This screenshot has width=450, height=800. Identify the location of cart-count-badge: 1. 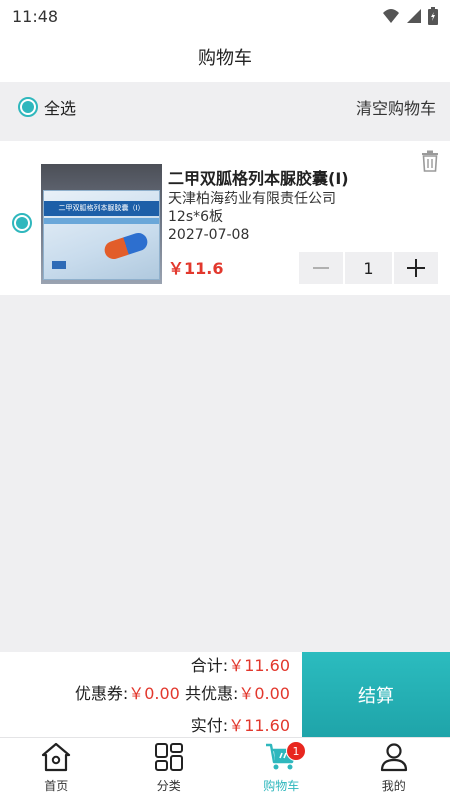
(296, 751).